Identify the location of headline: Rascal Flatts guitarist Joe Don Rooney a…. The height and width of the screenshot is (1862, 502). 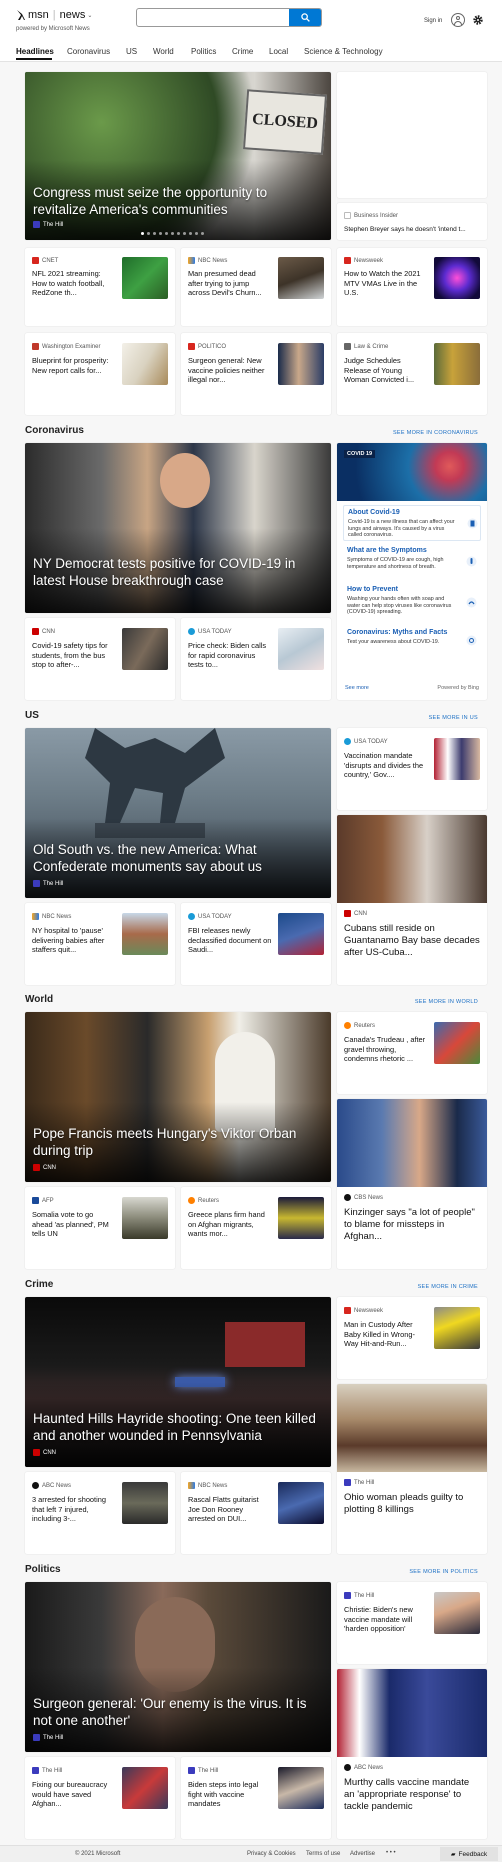
(230, 1515).